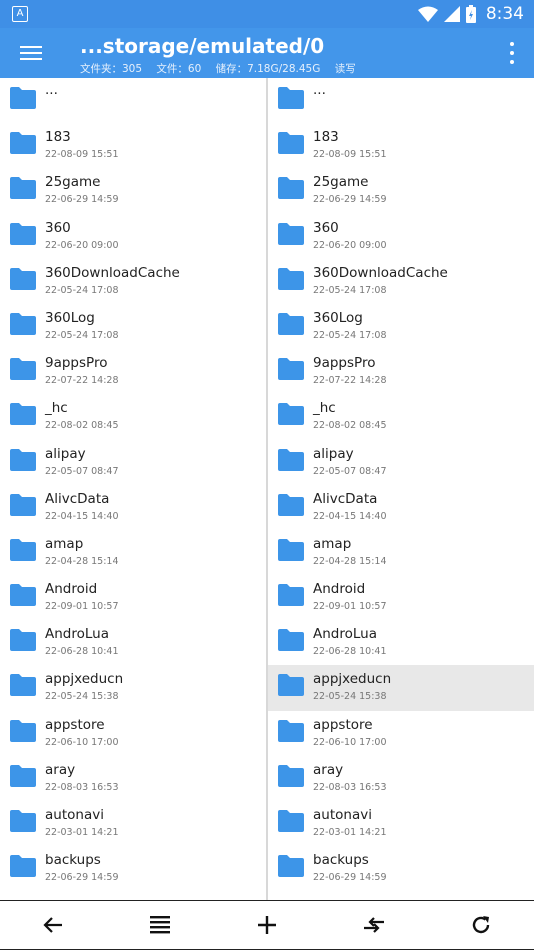  Describe the element at coordinates (111, 69) in the screenshot. I see `folder-count: 文件夹：305` at that location.